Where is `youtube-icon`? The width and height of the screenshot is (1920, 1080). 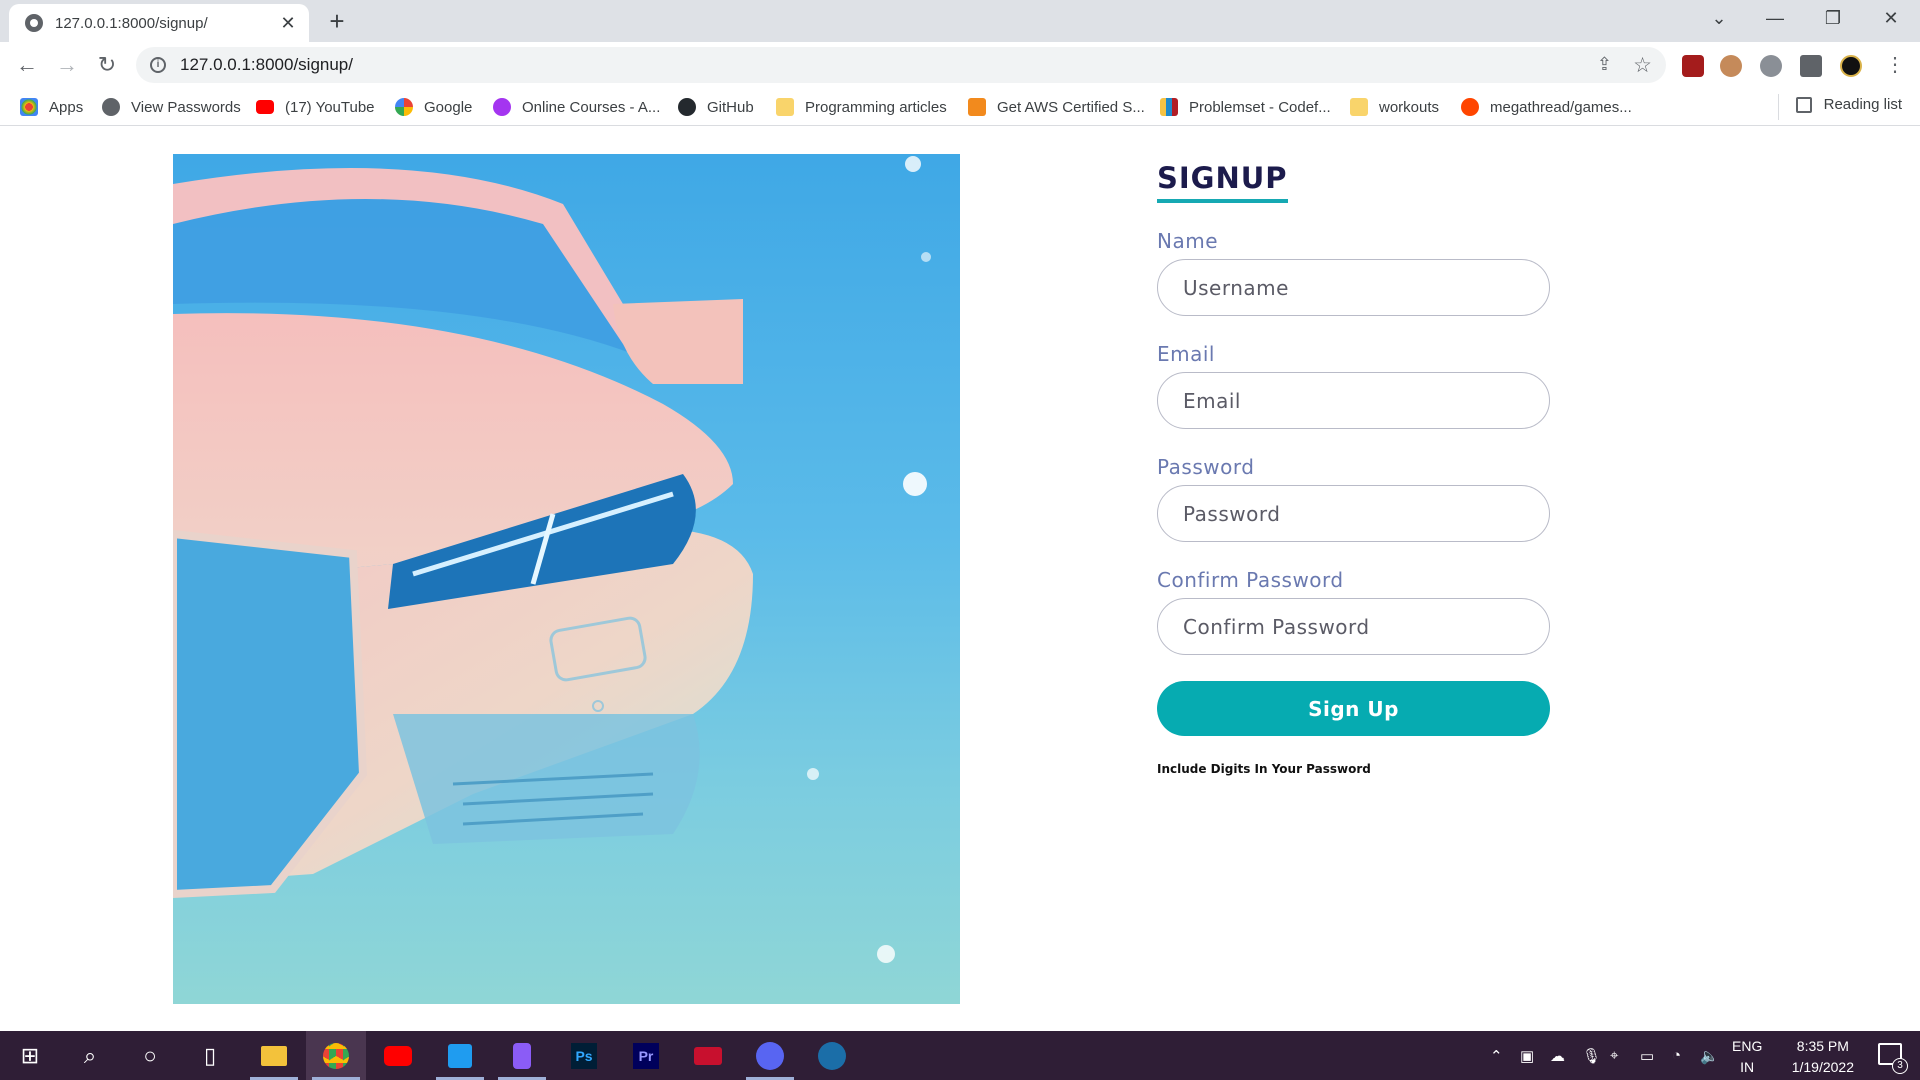
youtube-icon is located at coordinates (265, 107).